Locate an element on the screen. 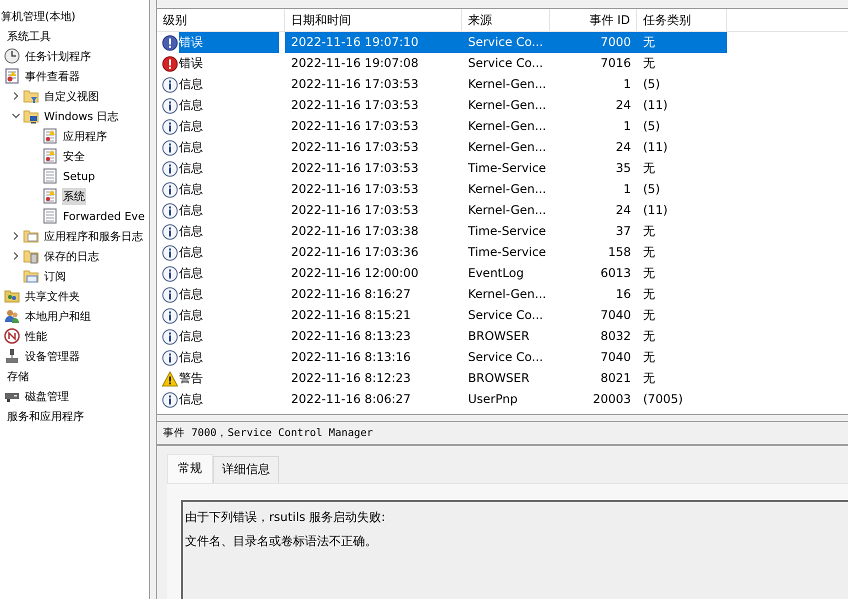 The image size is (848, 599). folder-log-icon is located at coordinates (31, 256).